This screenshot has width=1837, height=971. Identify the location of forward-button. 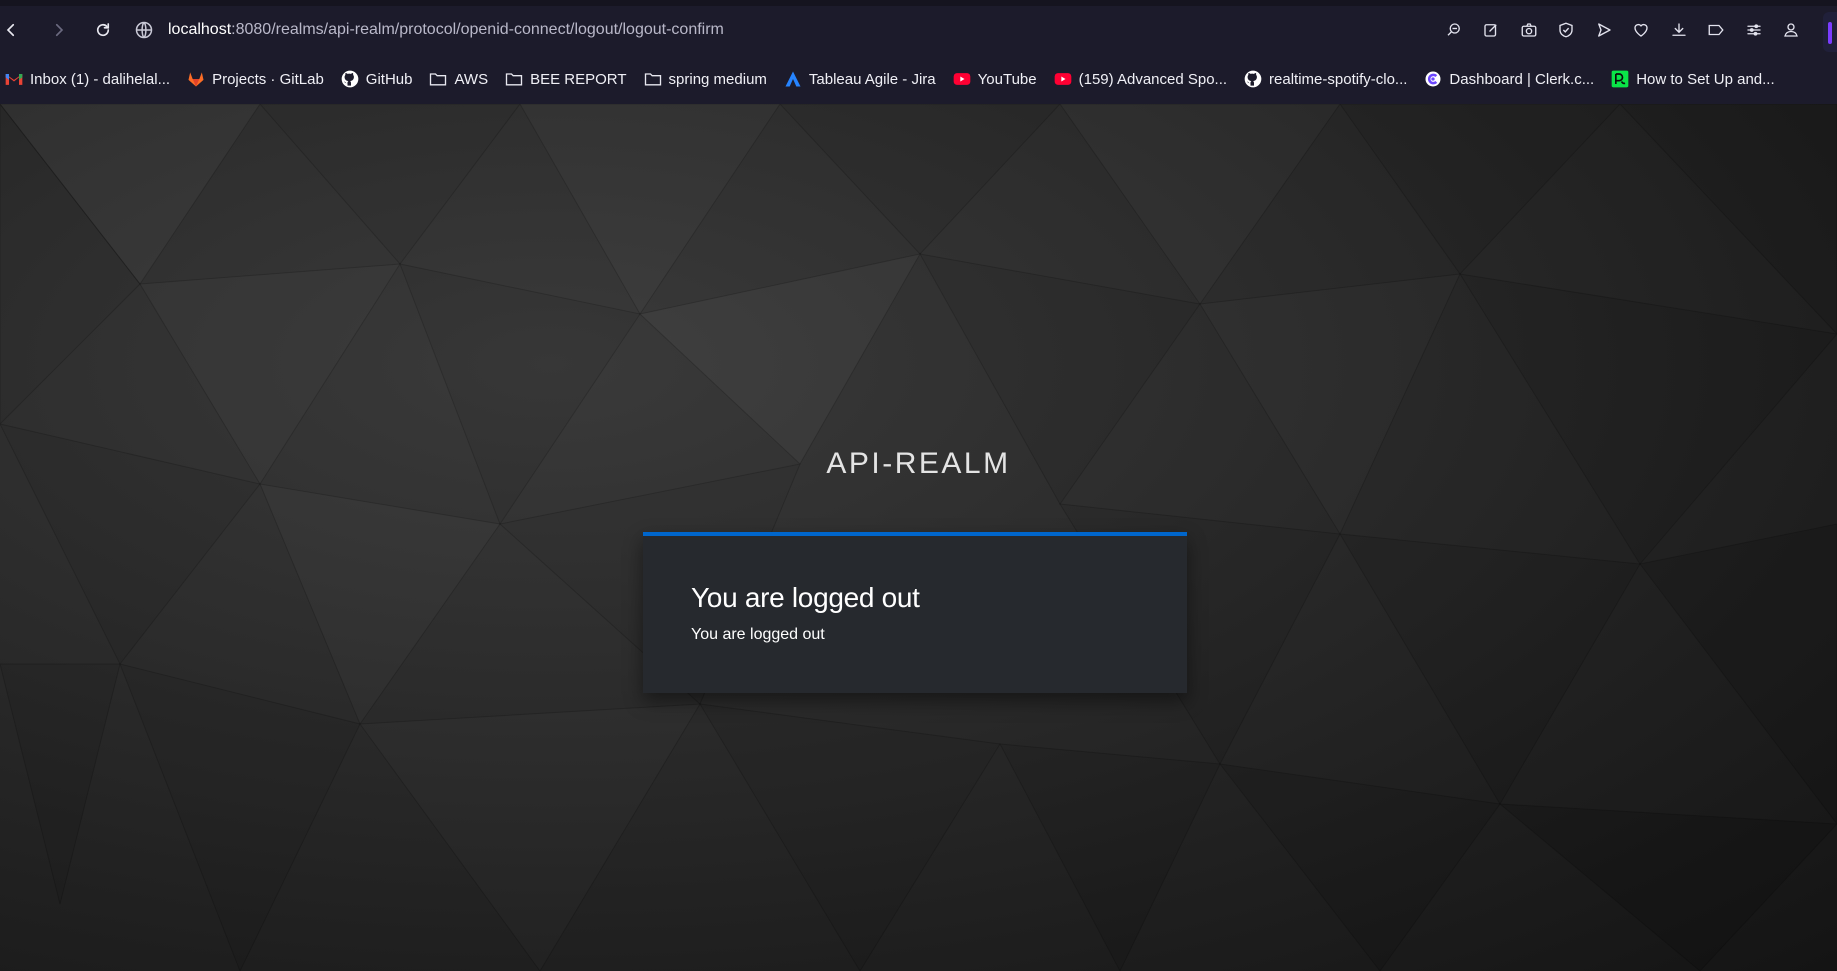
(59, 30).